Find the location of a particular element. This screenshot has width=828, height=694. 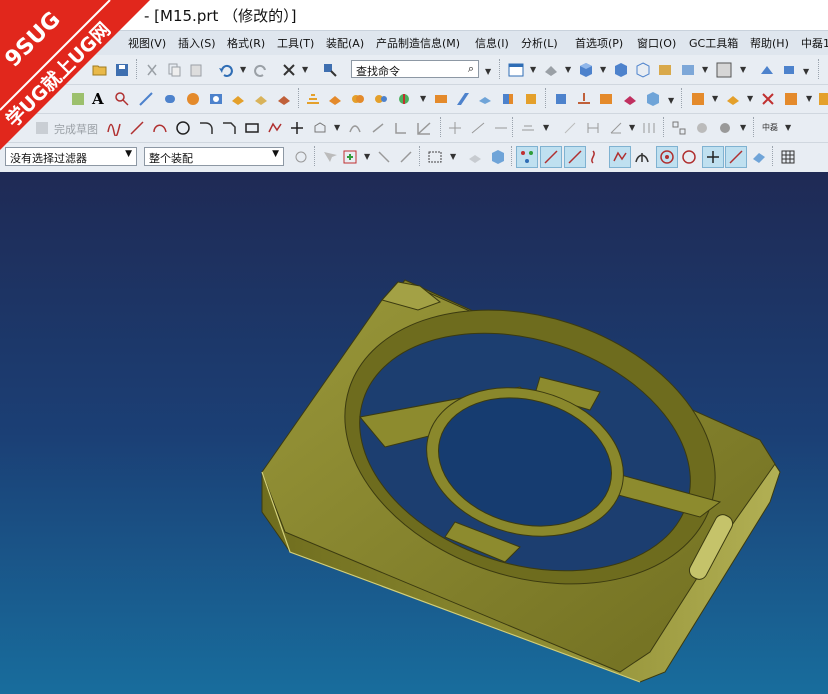

split-body-icon is located at coordinates (531, 99).